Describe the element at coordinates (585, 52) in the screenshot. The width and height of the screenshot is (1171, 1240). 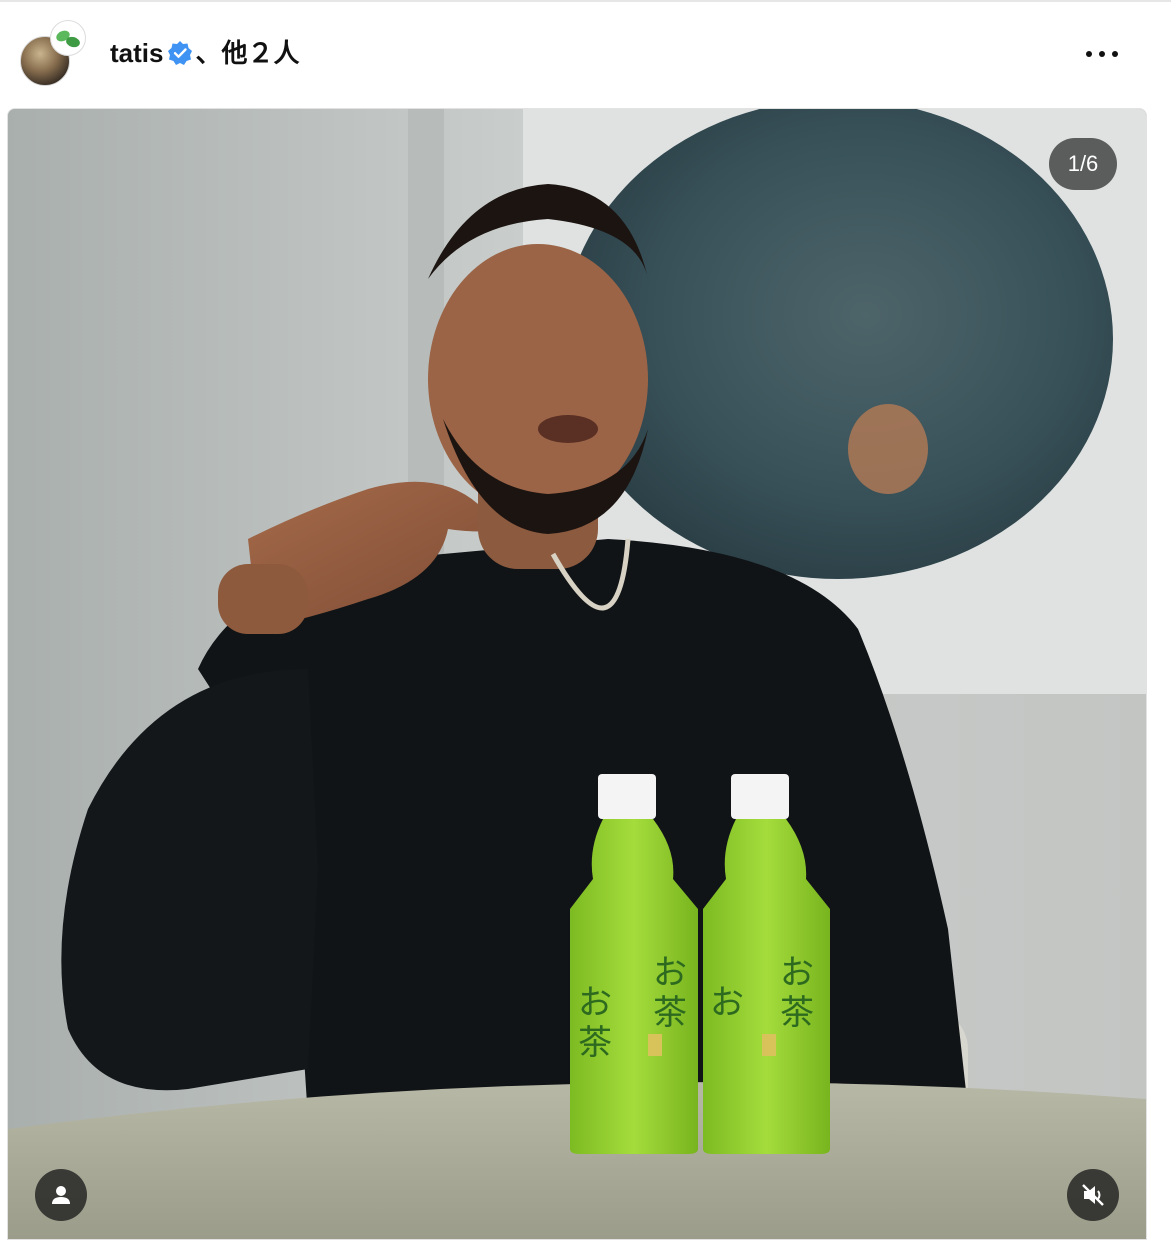
I see `post-header: tatis 、他２人` at that location.